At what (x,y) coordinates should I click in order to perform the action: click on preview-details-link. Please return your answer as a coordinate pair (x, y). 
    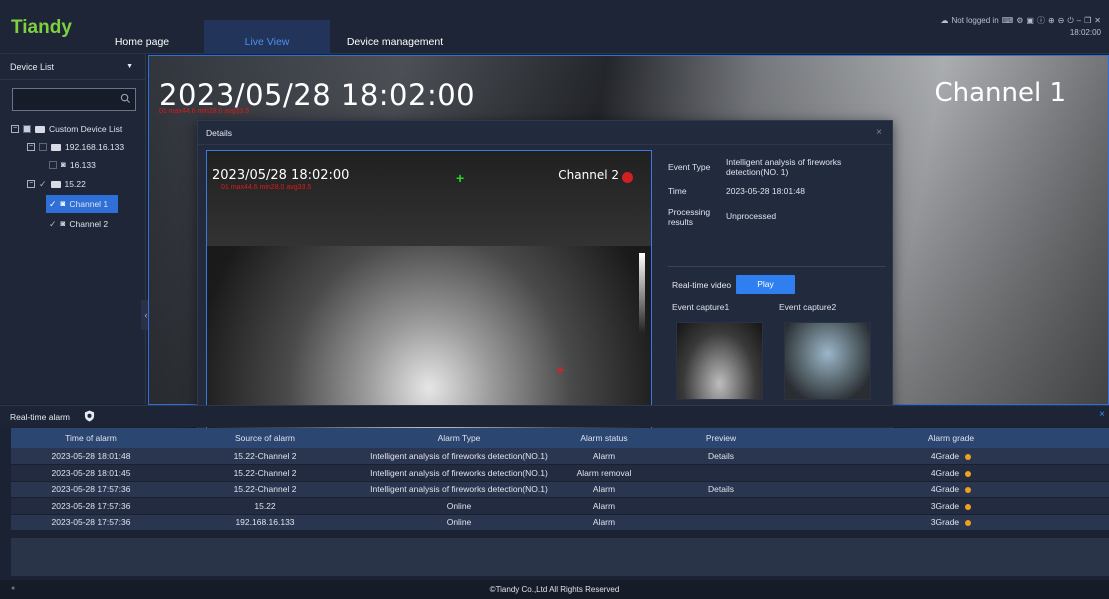
    Looking at the image, I should click on (721, 522).